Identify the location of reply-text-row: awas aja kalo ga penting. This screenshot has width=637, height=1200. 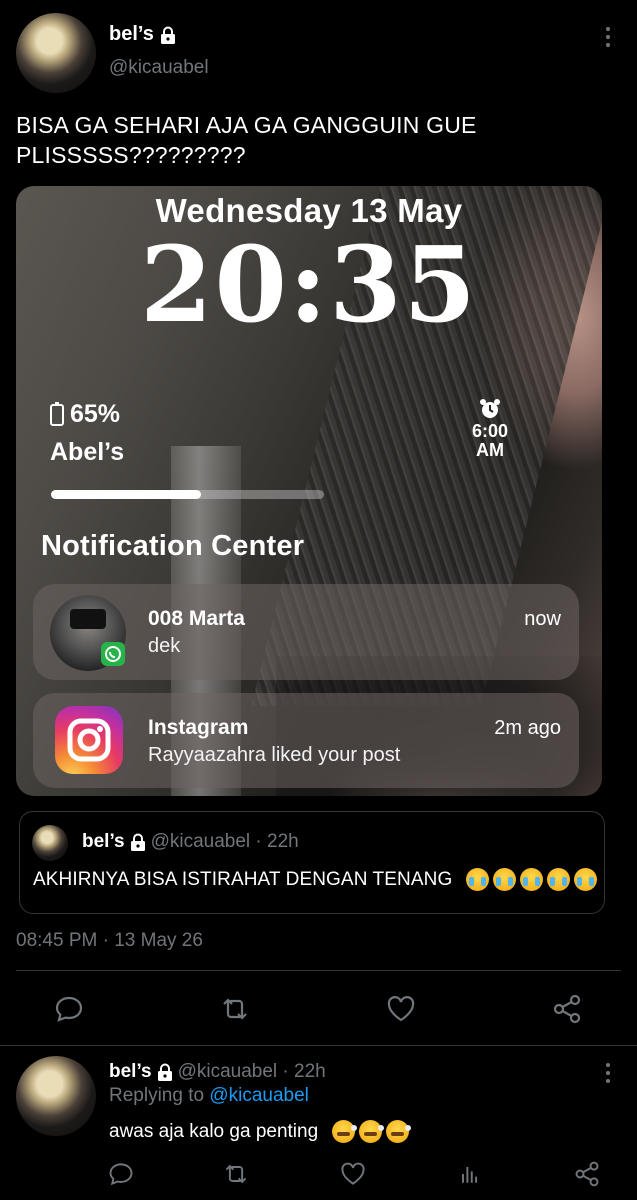
(260, 1131).